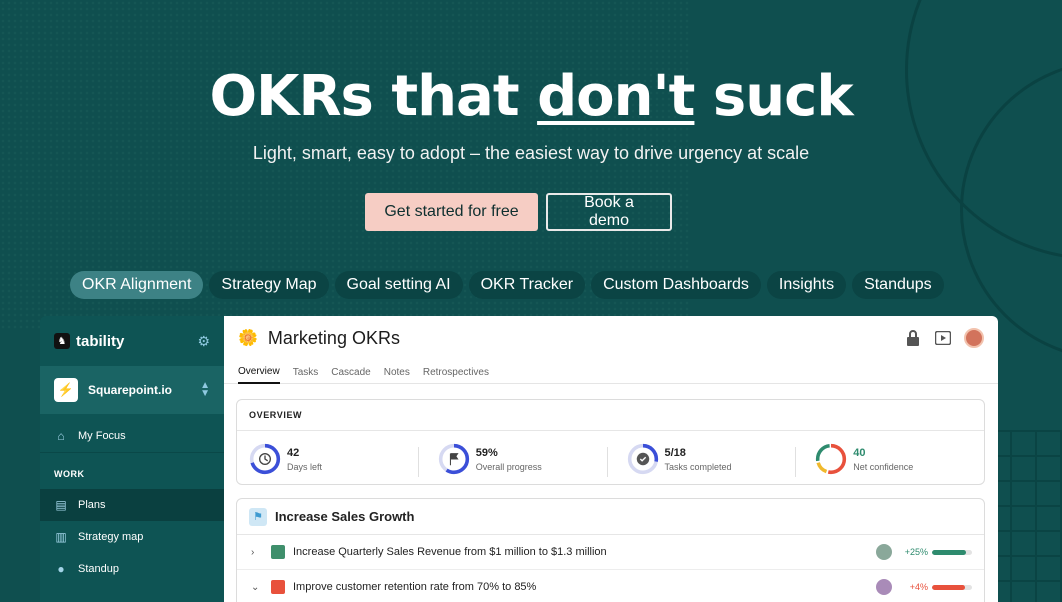 The image size is (1062, 602). Describe the element at coordinates (203, 341) in the screenshot. I see `gear-icon: ⚙` at that location.